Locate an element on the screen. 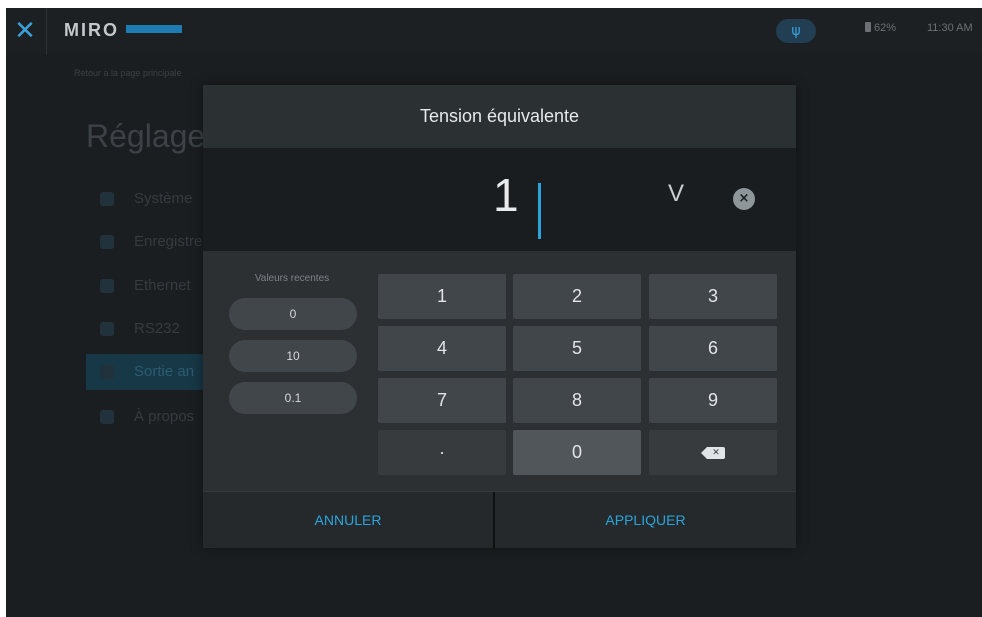 Image resolution: width=982 pixels, height=617 pixels. key-5: 5 is located at coordinates (577, 348).